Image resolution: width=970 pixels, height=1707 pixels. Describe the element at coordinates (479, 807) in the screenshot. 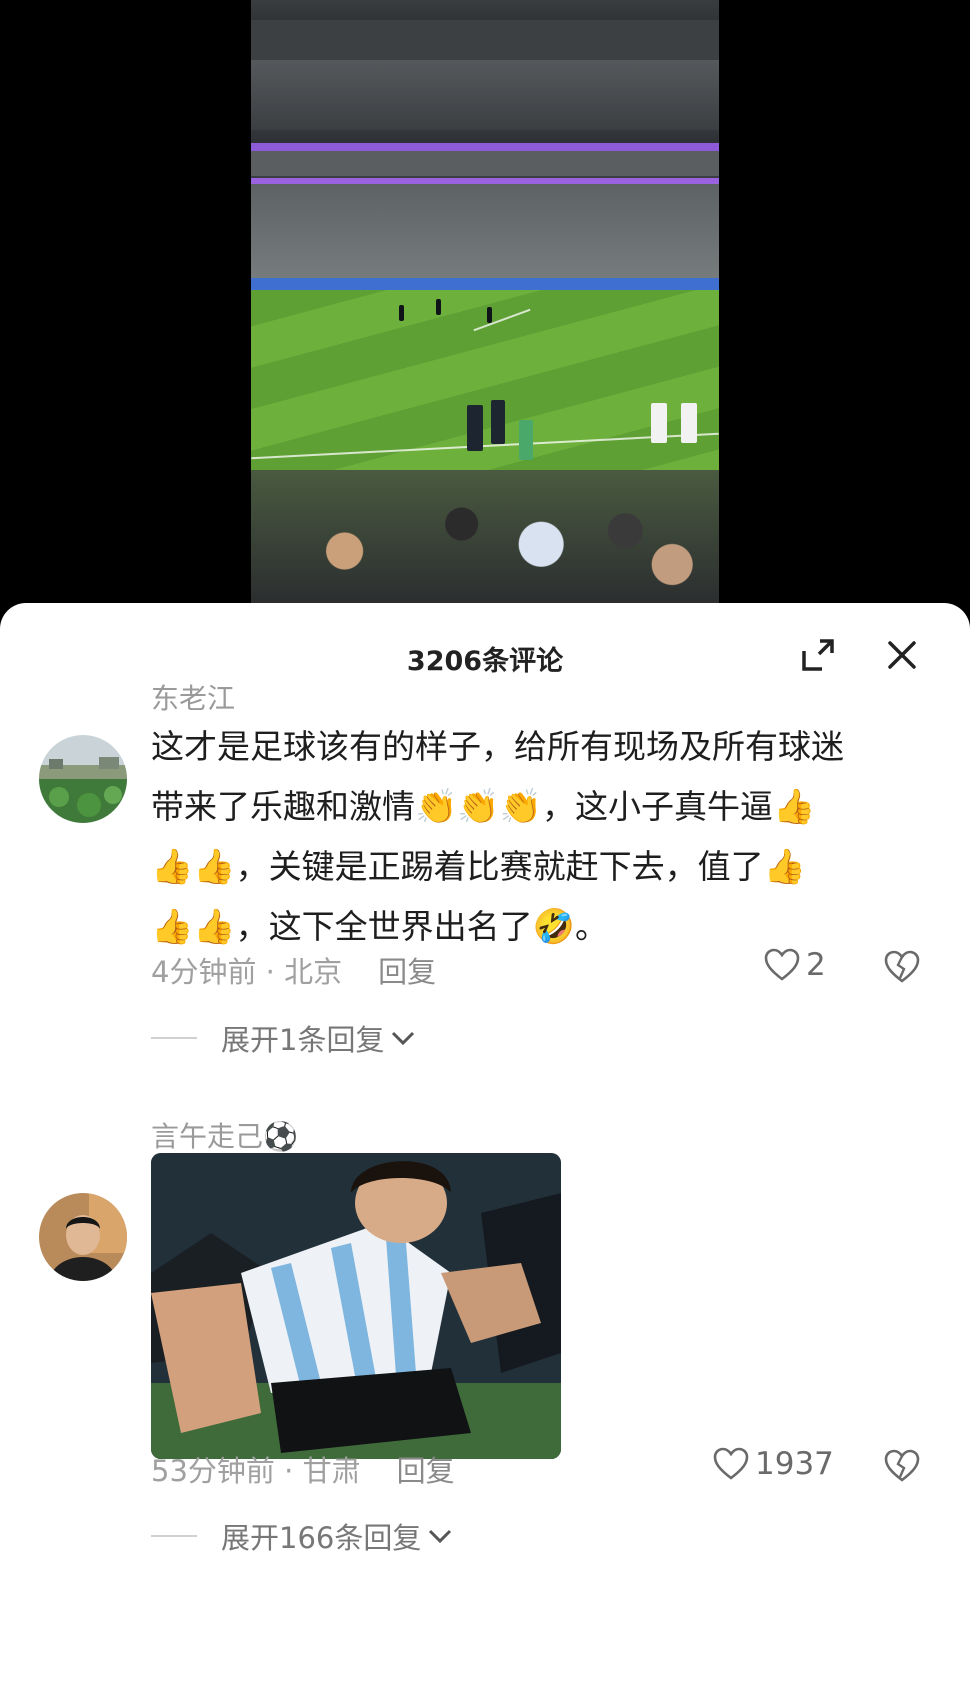

I see `clapping-emoji: 👏👏👏` at that location.